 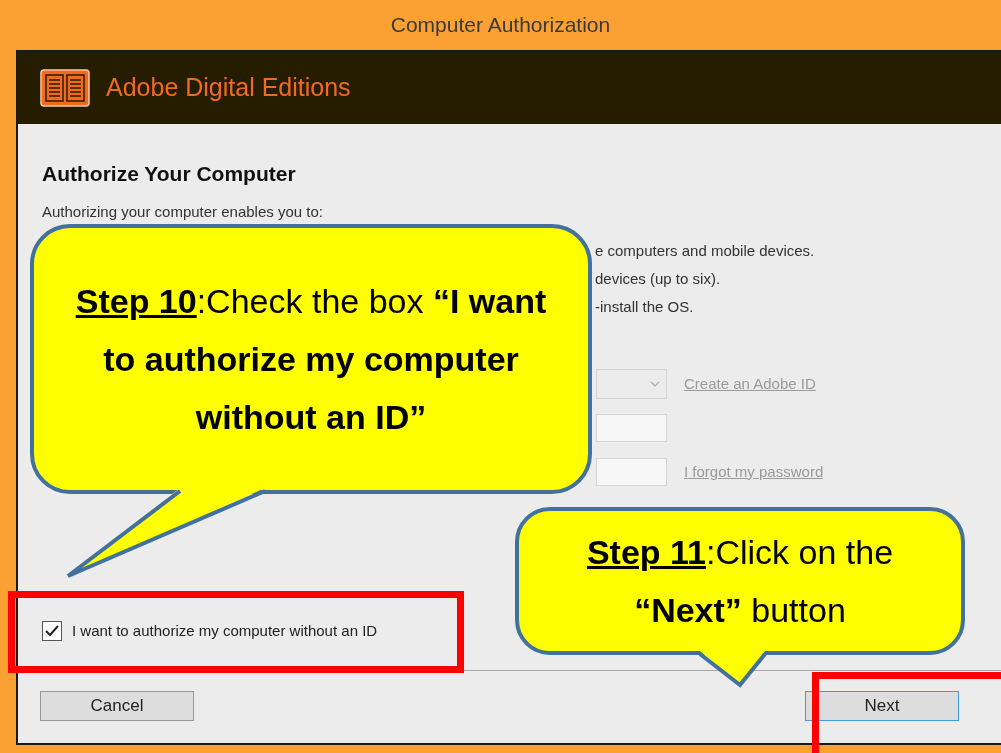 I want to click on app-name: Adobe Digital Editions, so click(x=228, y=88).